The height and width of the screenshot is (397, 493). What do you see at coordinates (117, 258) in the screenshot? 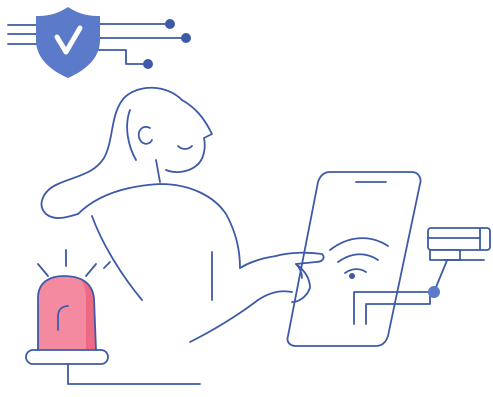
I see `torso-left` at bounding box center [117, 258].